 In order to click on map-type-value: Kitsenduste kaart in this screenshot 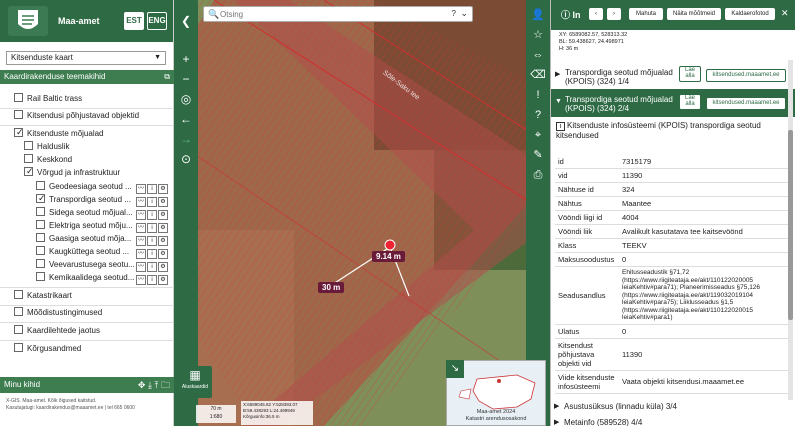, I will do `click(42, 57)`.